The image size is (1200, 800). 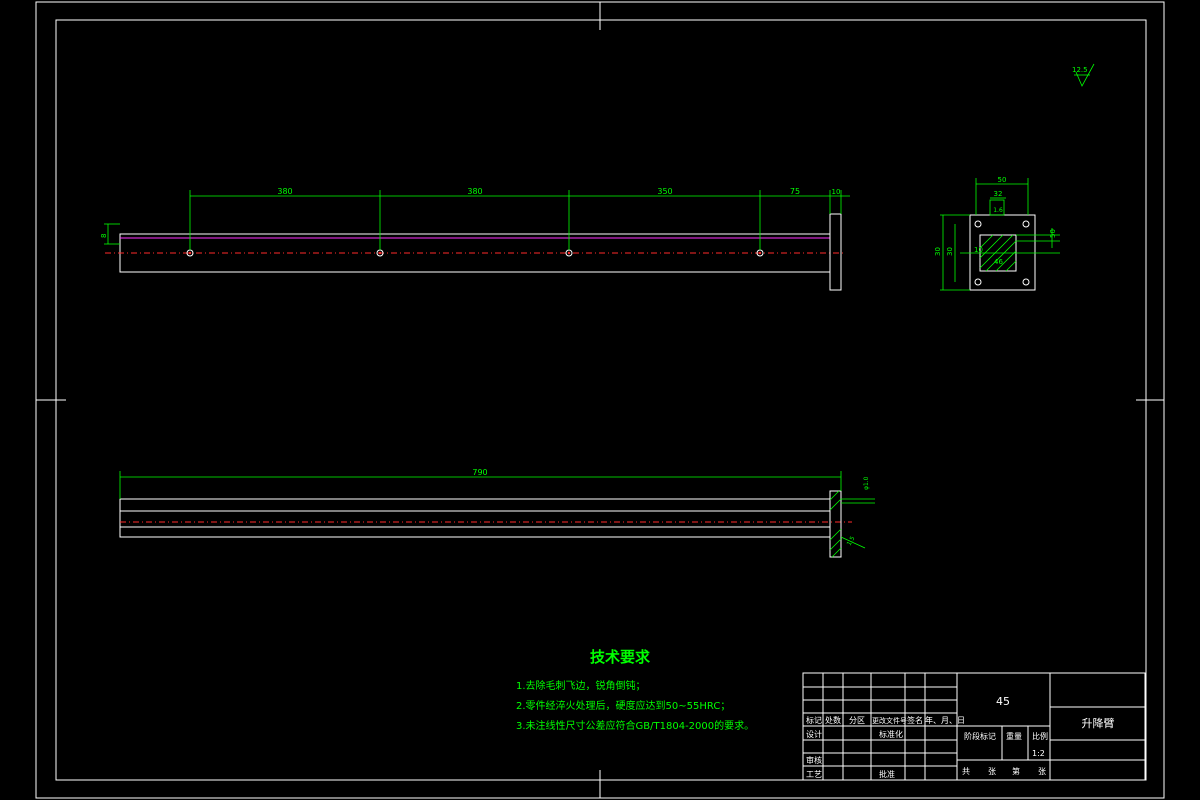 I want to click on dim-380-a: 380, so click(x=284, y=191).